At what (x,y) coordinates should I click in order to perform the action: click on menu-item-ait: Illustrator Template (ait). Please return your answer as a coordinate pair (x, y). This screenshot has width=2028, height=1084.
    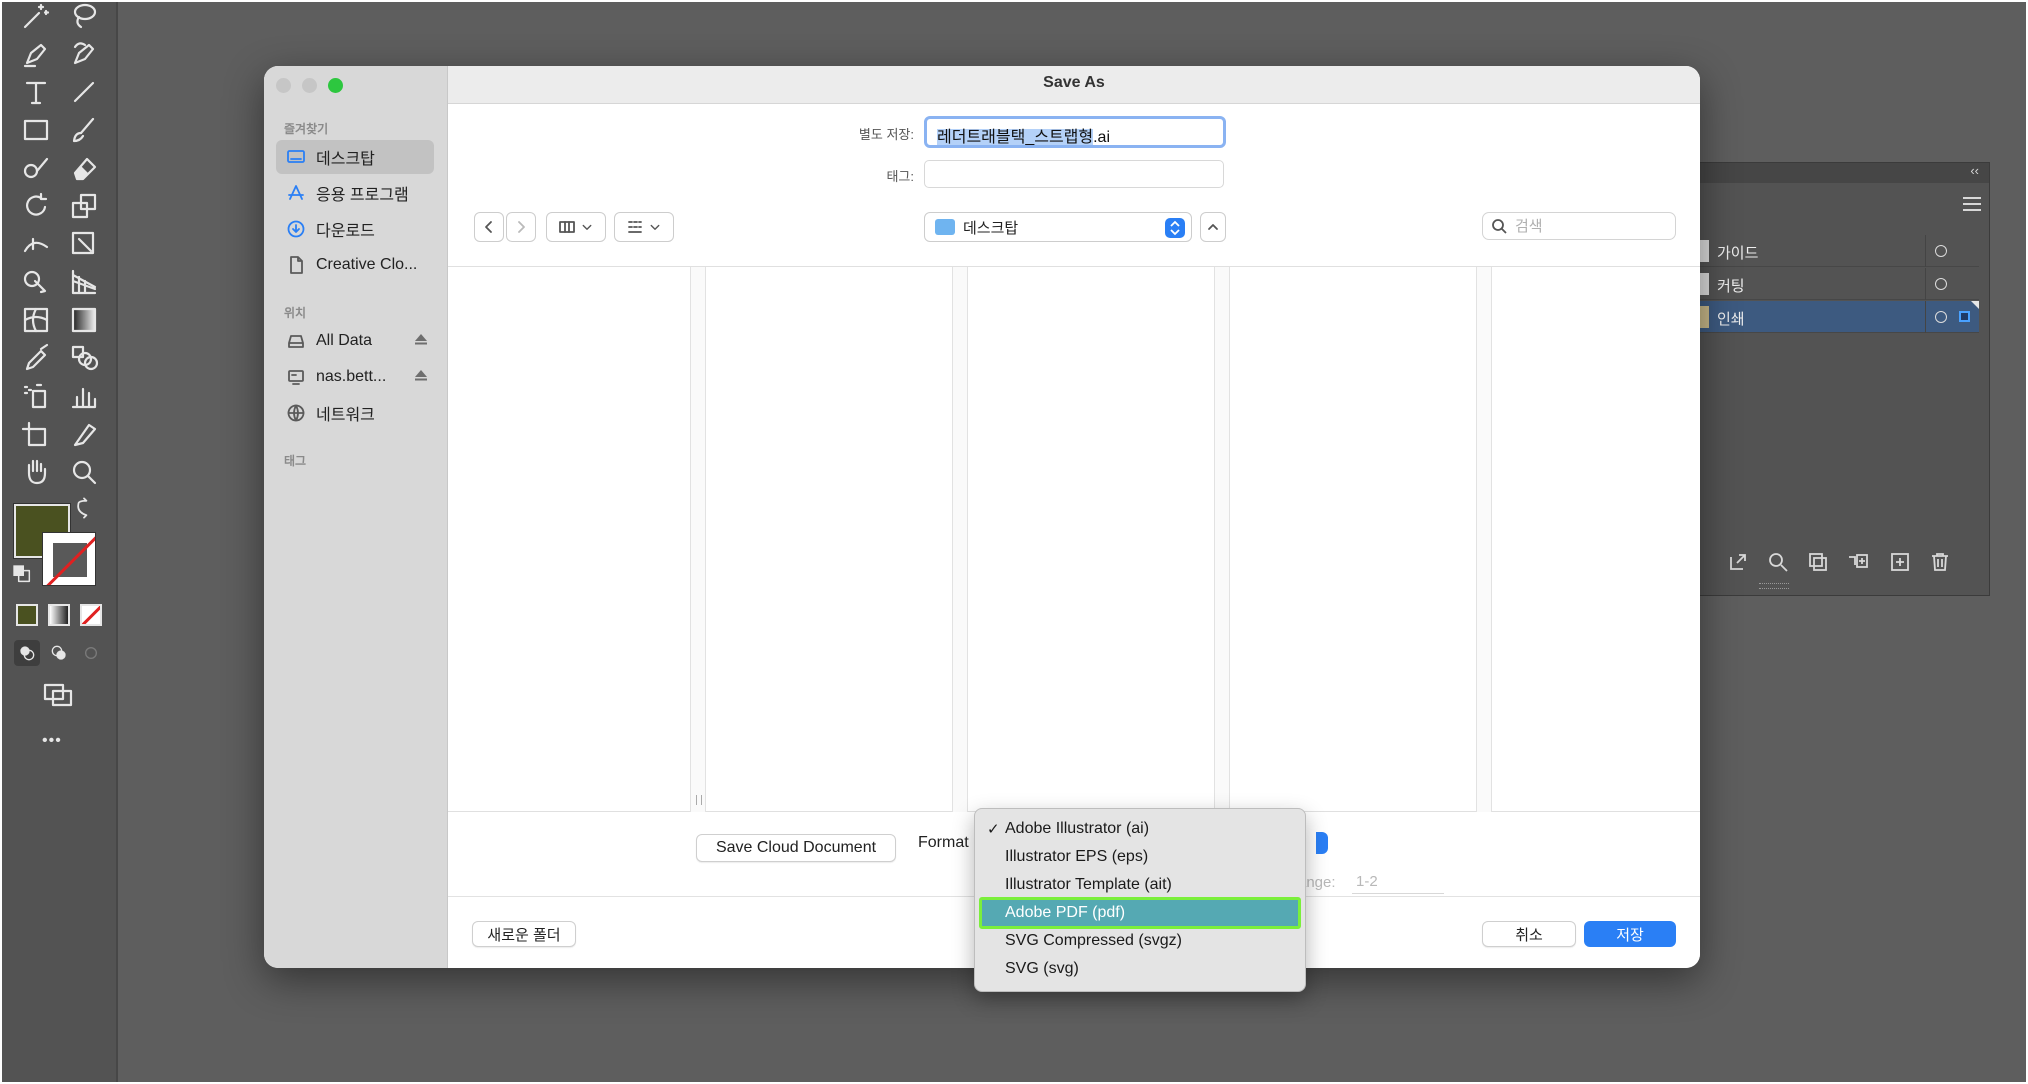
    Looking at the image, I should click on (1140, 885).